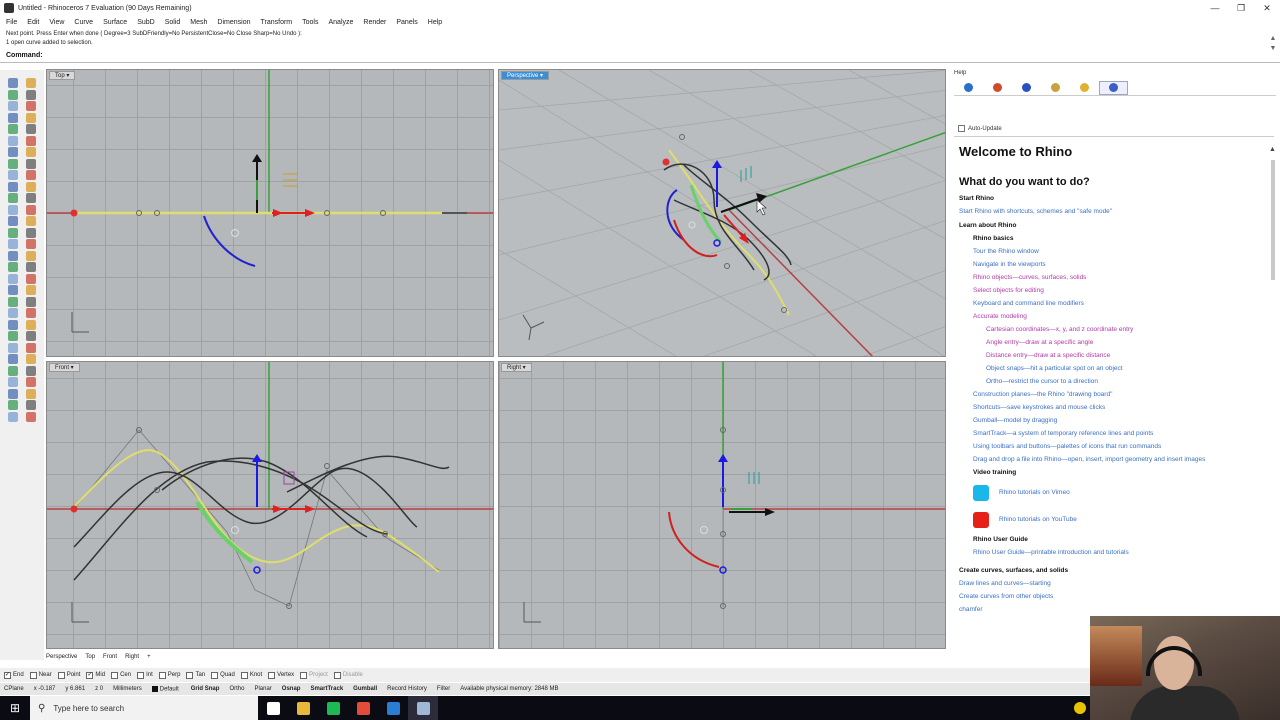 The image size is (1280, 720). I want to click on layer-selector: Default, so click(165, 688).